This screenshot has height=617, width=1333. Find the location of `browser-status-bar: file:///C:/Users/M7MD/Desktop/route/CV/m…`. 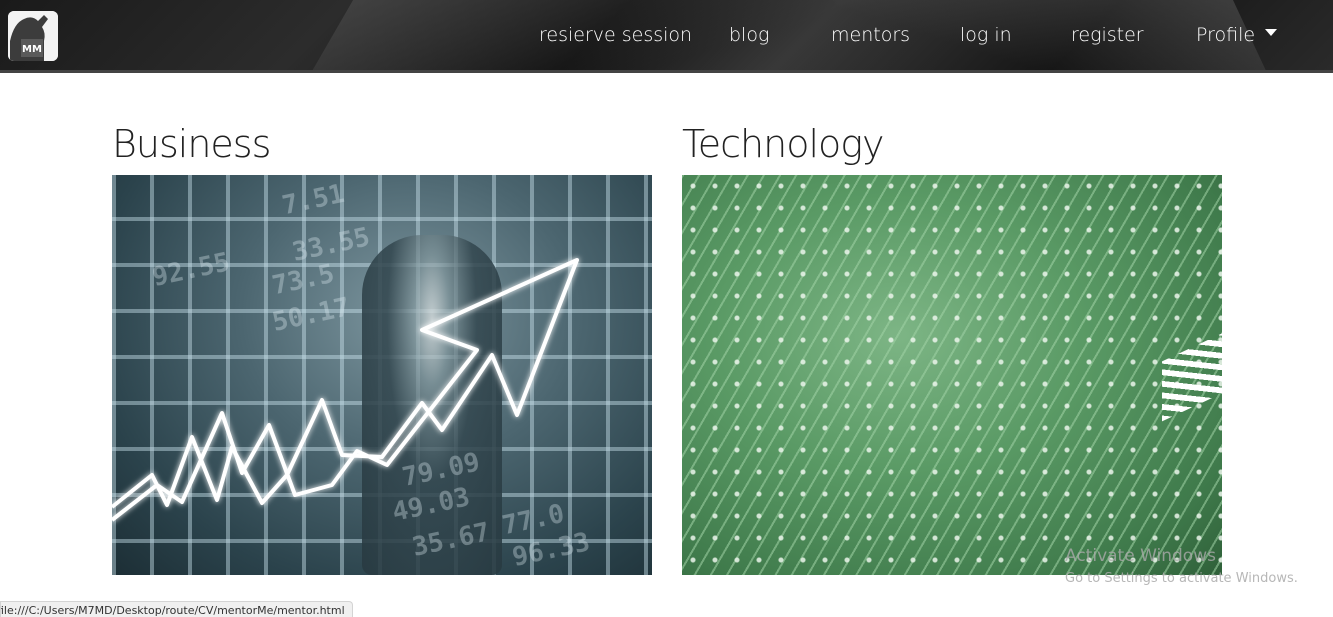

browser-status-bar: file:///C:/Users/M7MD/Desktop/route/CV/m… is located at coordinates (176, 609).